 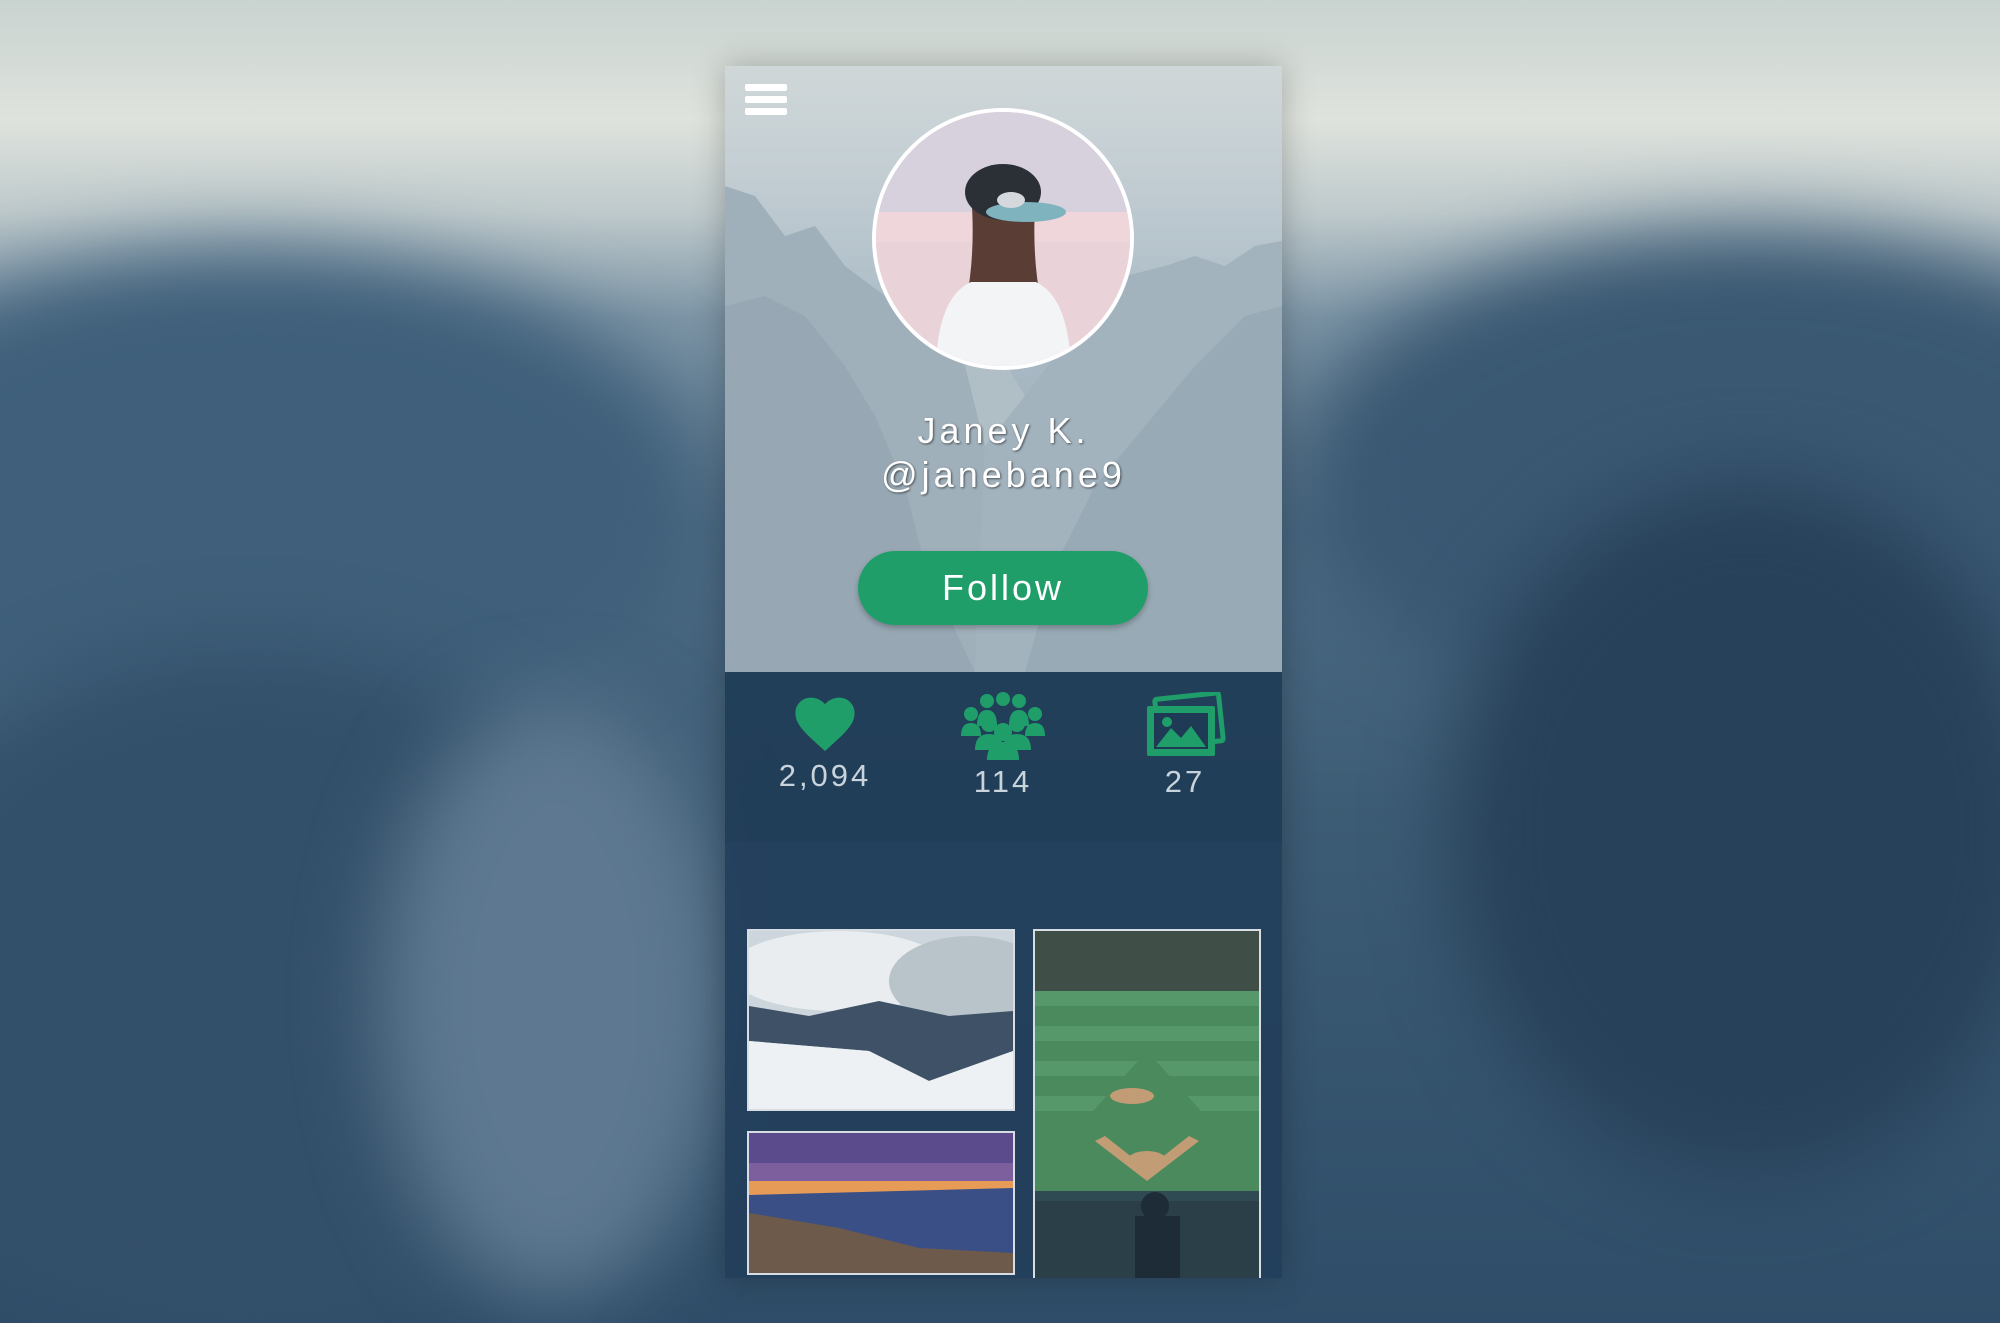 I want to click on photos-icon, so click(x=1186, y=724).